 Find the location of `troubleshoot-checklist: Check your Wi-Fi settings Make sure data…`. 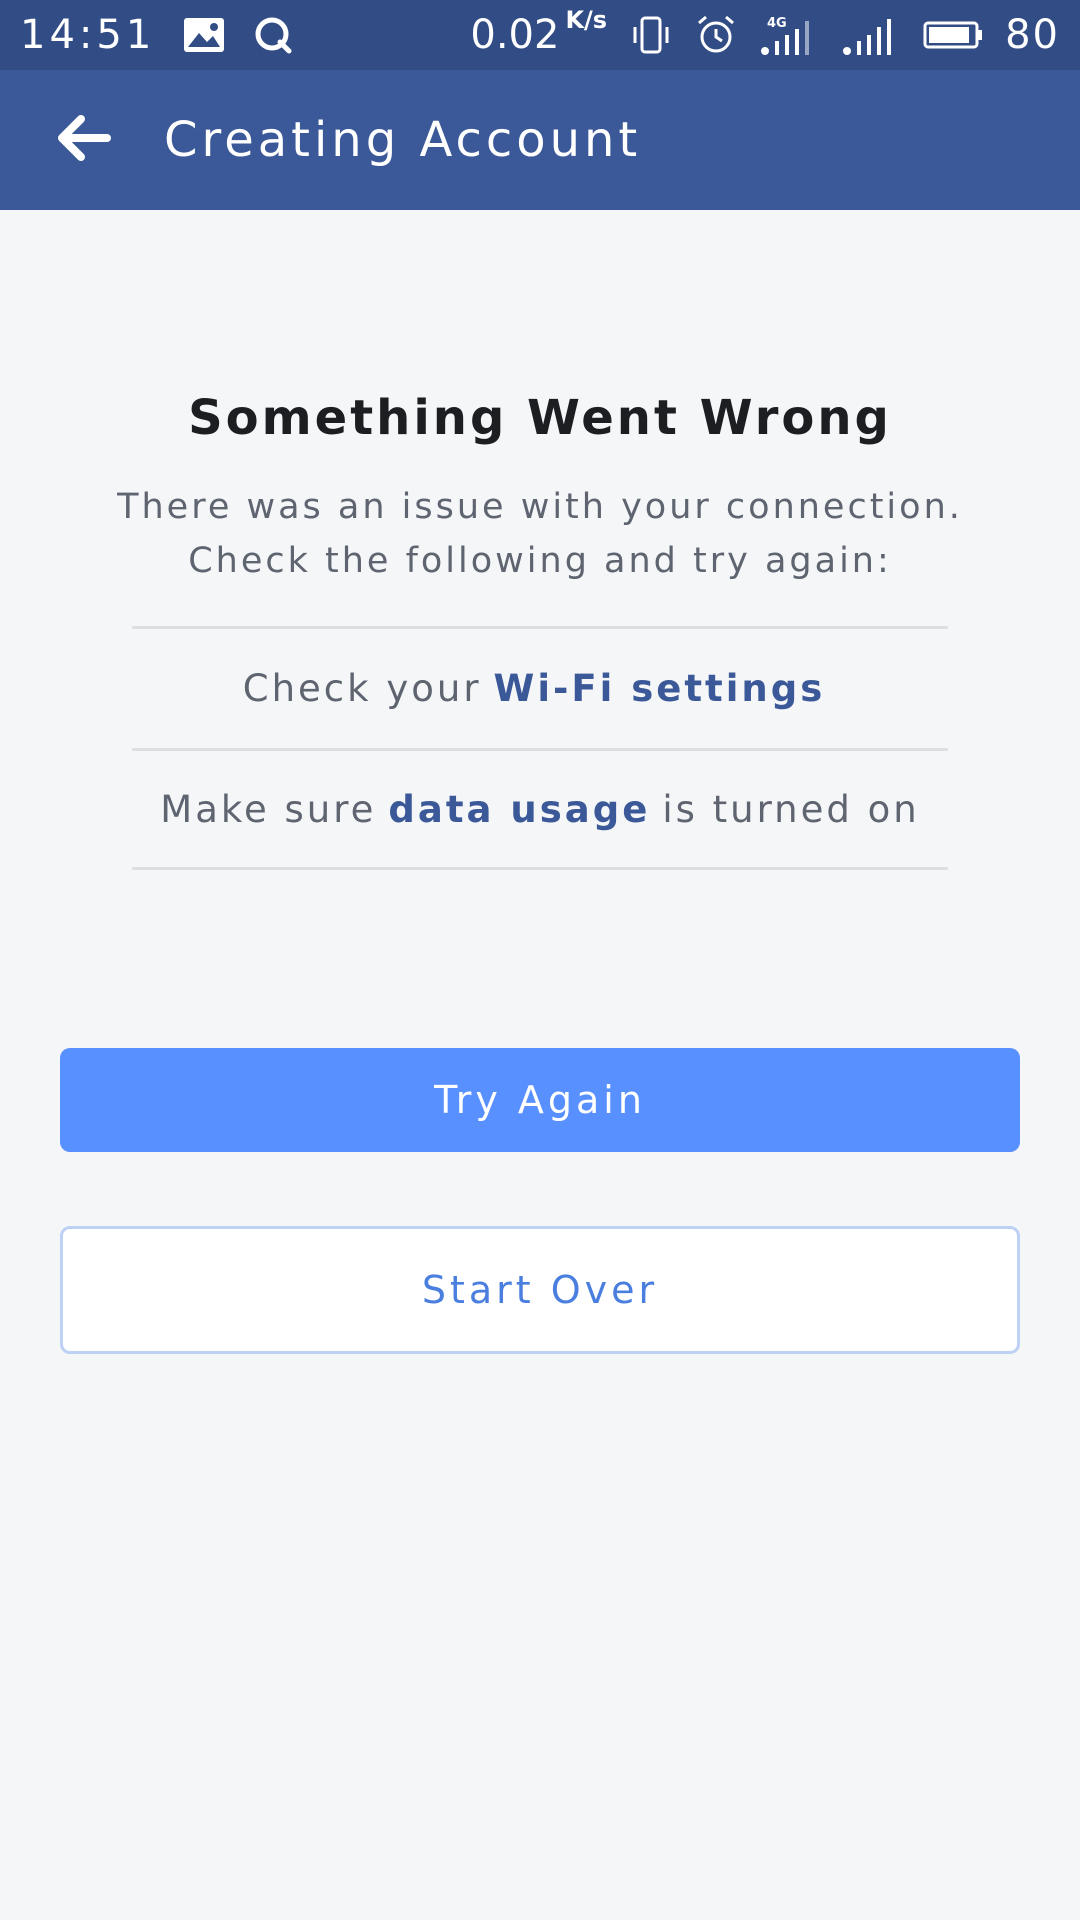

troubleshoot-checklist: Check your Wi-Fi settings Make sure data… is located at coordinates (540, 748).